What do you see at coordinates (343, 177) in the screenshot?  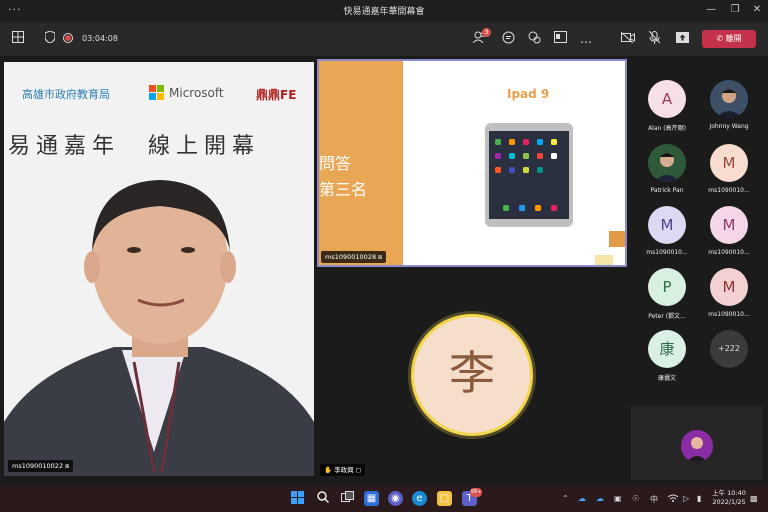 I see `slide-left-text: 問答 第三名` at bounding box center [343, 177].